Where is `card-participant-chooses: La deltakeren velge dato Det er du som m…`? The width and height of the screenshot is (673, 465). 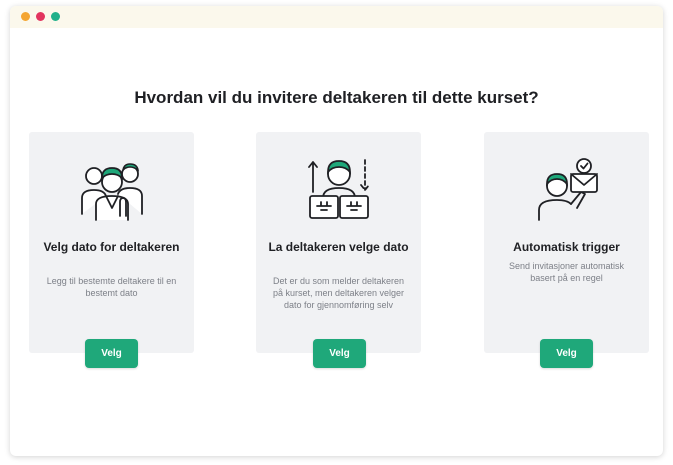
card-participant-chooses: La deltakeren velge dato Det er du som m… is located at coordinates (338, 242).